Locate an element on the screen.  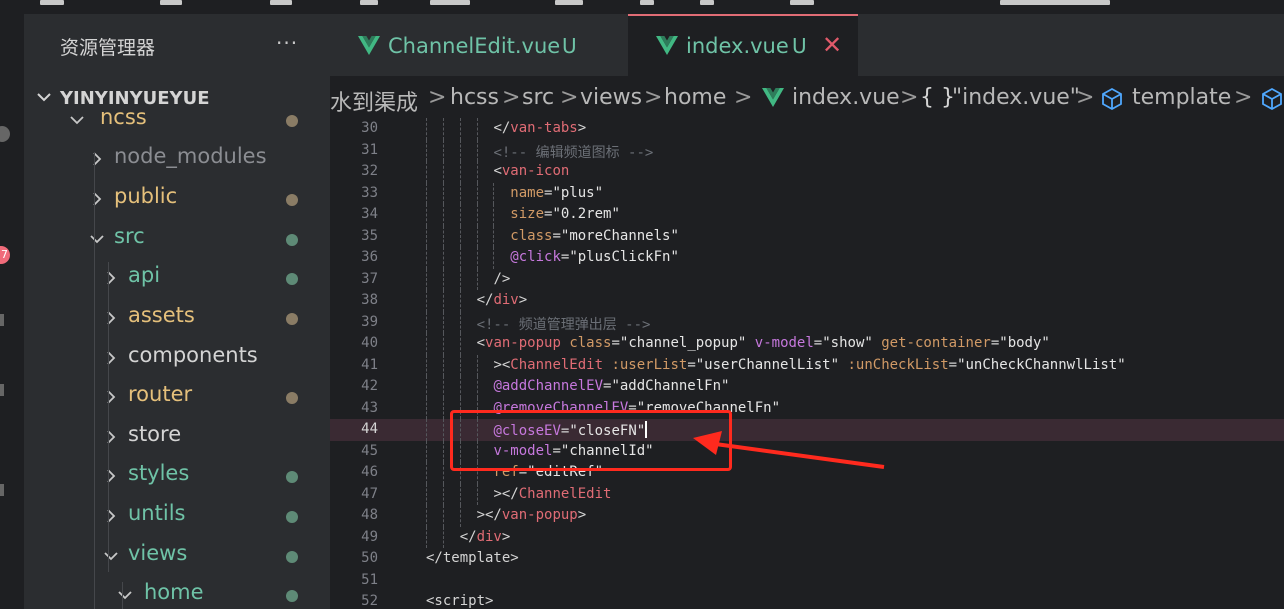
code-line: 31 <!-- 编辑频道图标 --> is located at coordinates (807, 150).